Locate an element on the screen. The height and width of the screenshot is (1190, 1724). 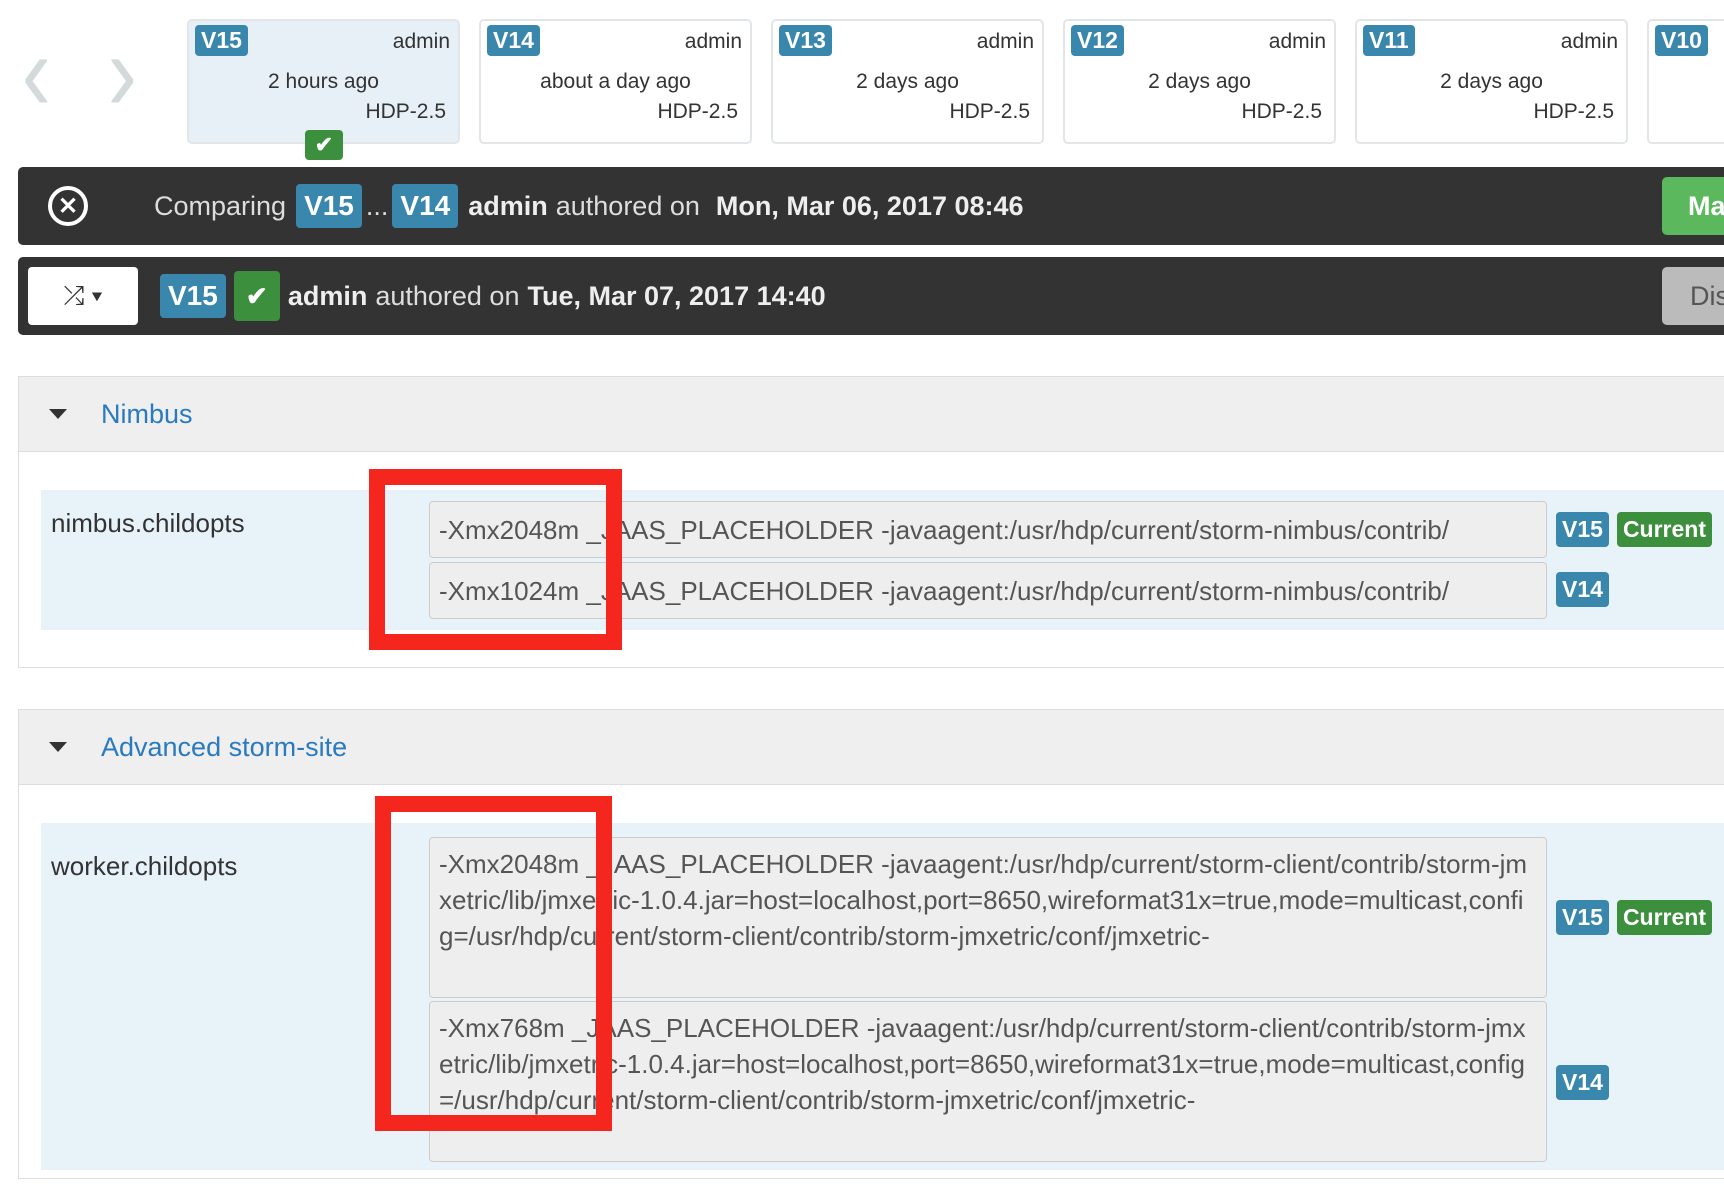
make-current-button: Ma is located at coordinates (1693, 206).